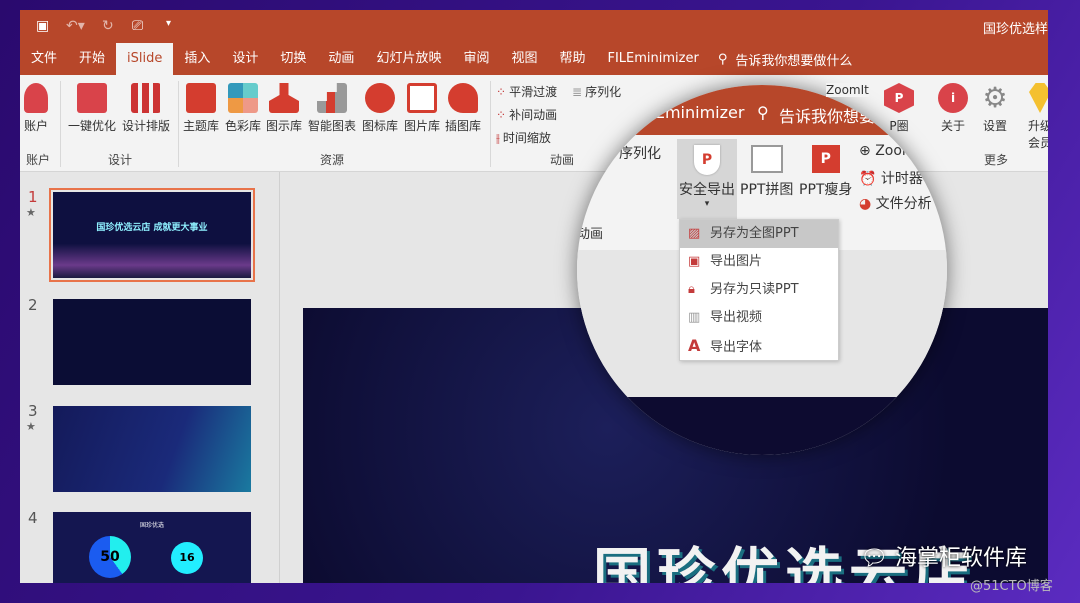 This screenshot has height=603, width=1080. I want to click on tween-animation-button: ⁘ 补间动画, so click(526, 114).